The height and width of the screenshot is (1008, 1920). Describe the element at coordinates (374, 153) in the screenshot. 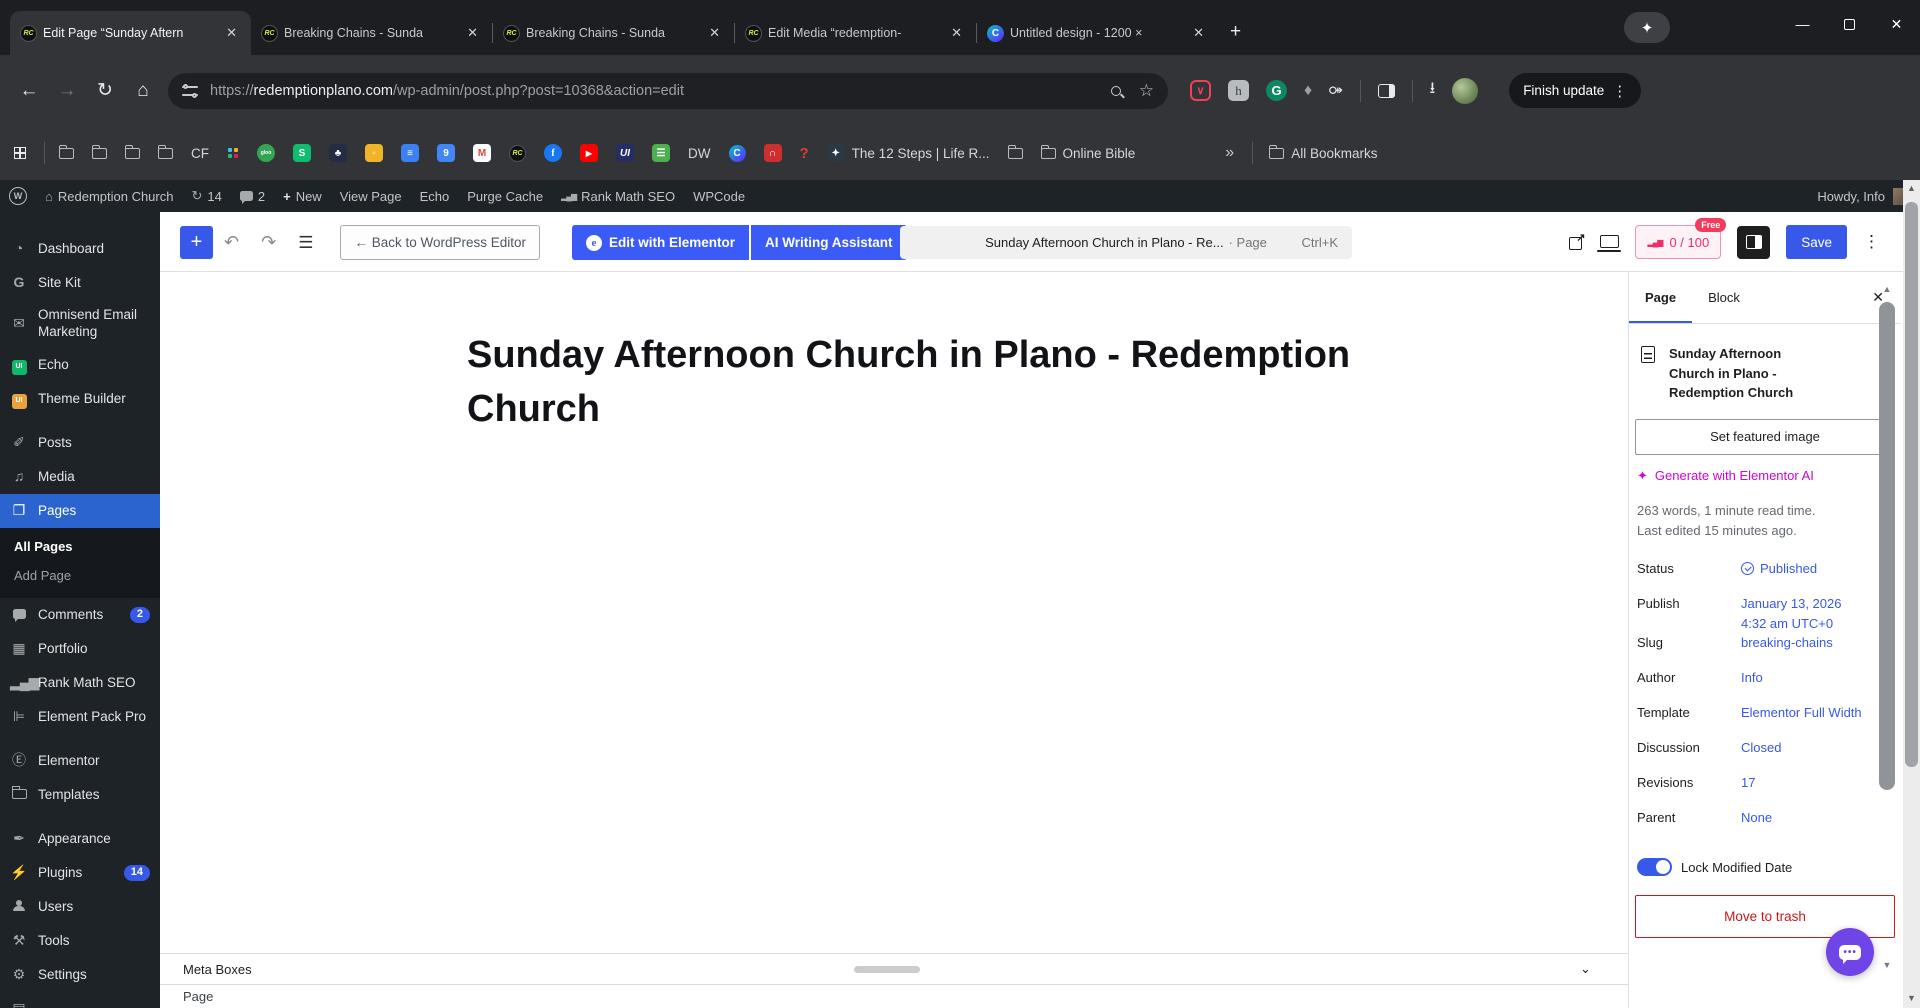

I see `bookmark-bulb: ◦` at that location.